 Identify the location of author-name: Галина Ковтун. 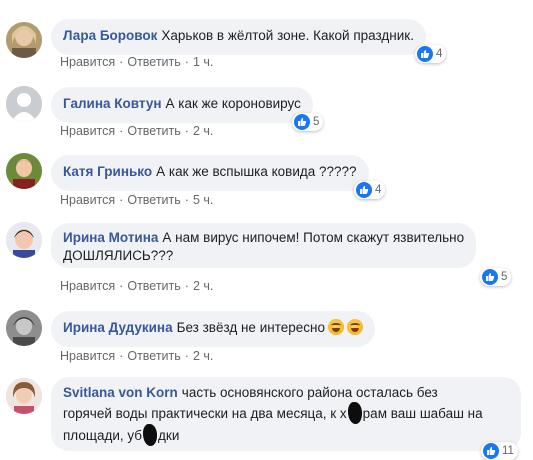
(112, 103).